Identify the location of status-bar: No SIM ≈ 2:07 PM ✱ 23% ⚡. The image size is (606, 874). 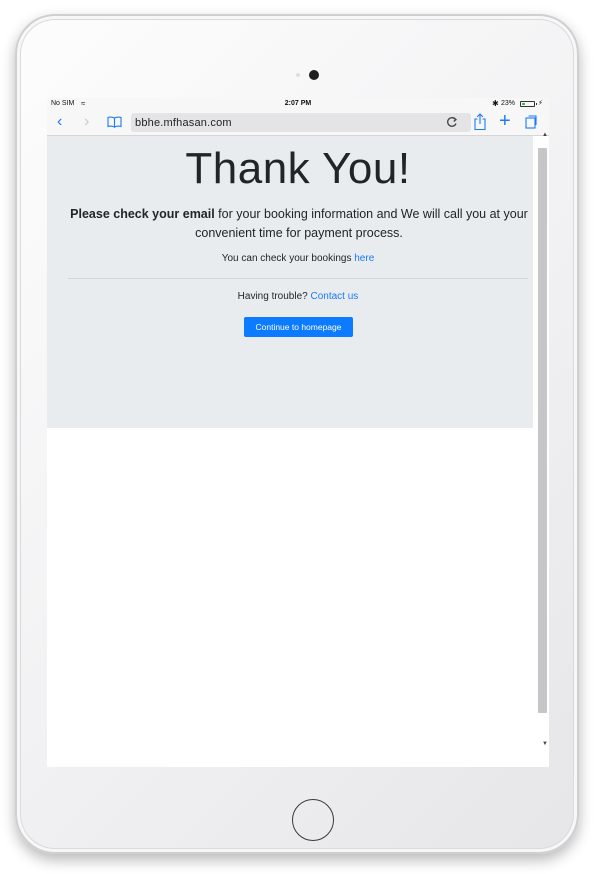
(298, 104).